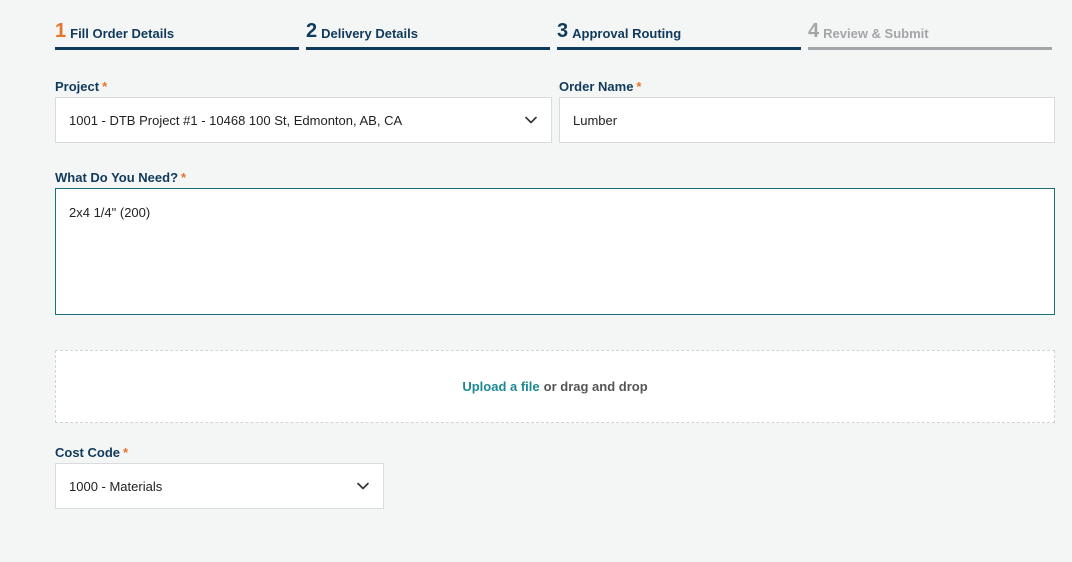 The height and width of the screenshot is (562, 1072). I want to click on needs-label: What Do You Need? *, so click(120, 177).